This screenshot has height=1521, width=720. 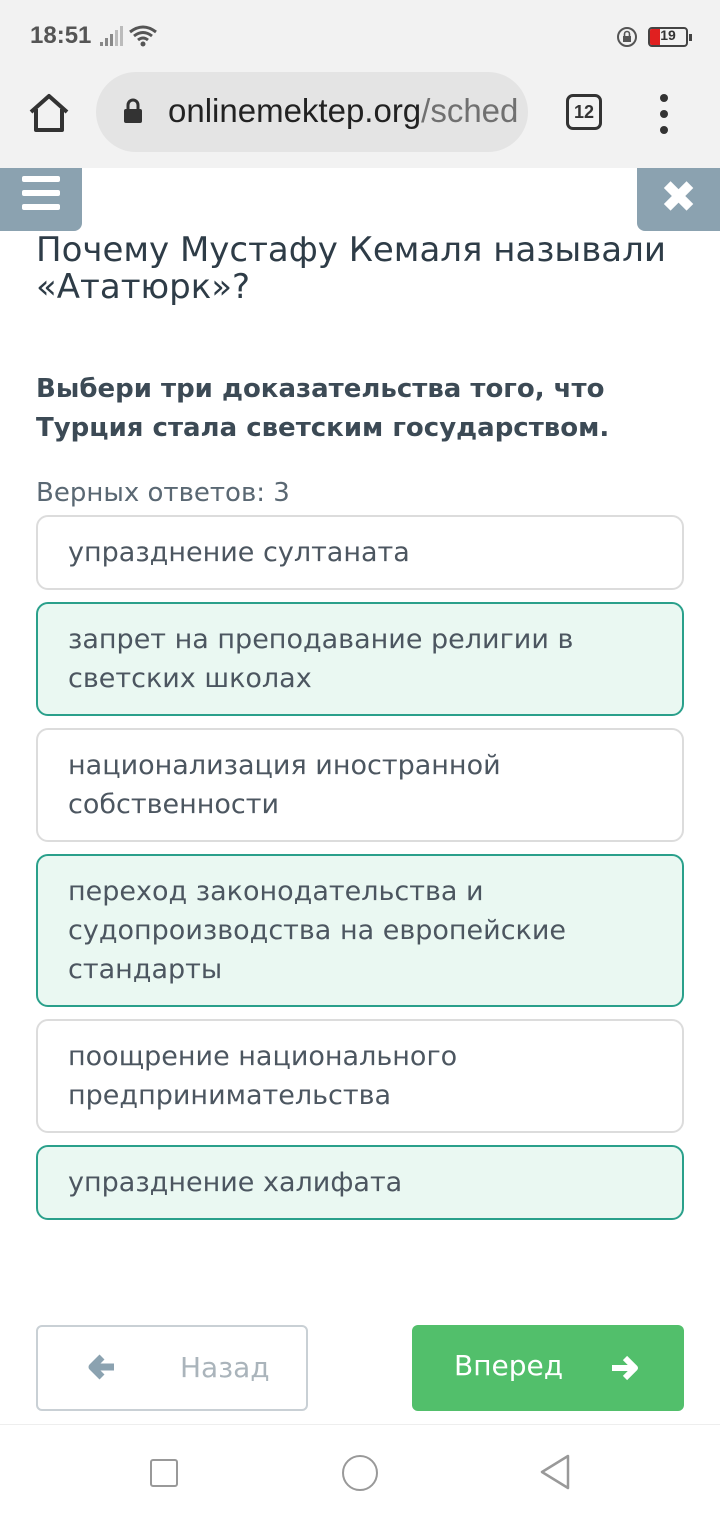 I want to click on battery-icon: 19, so click(x=670, y=37).